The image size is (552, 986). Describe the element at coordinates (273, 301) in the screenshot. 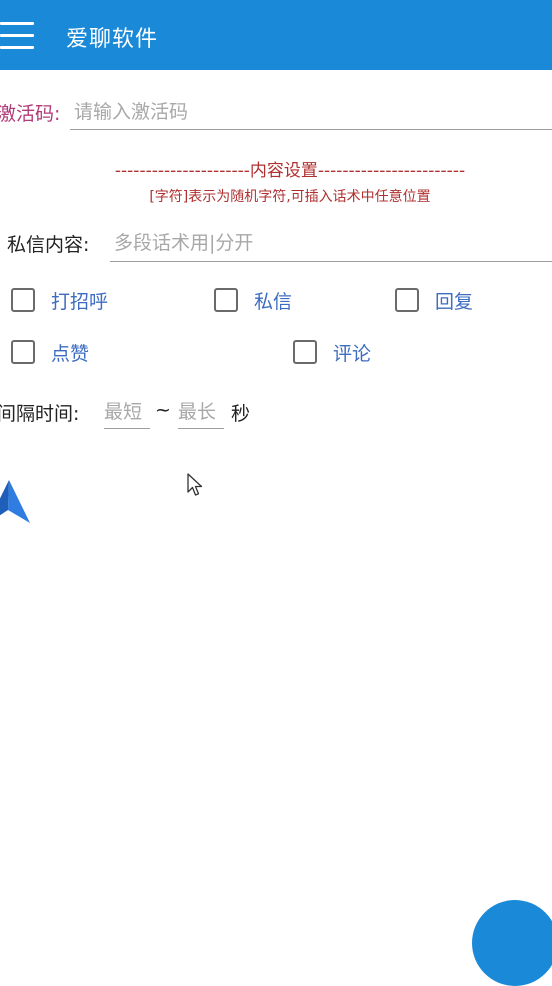

I see `checkbox-label: 私信` at that location.